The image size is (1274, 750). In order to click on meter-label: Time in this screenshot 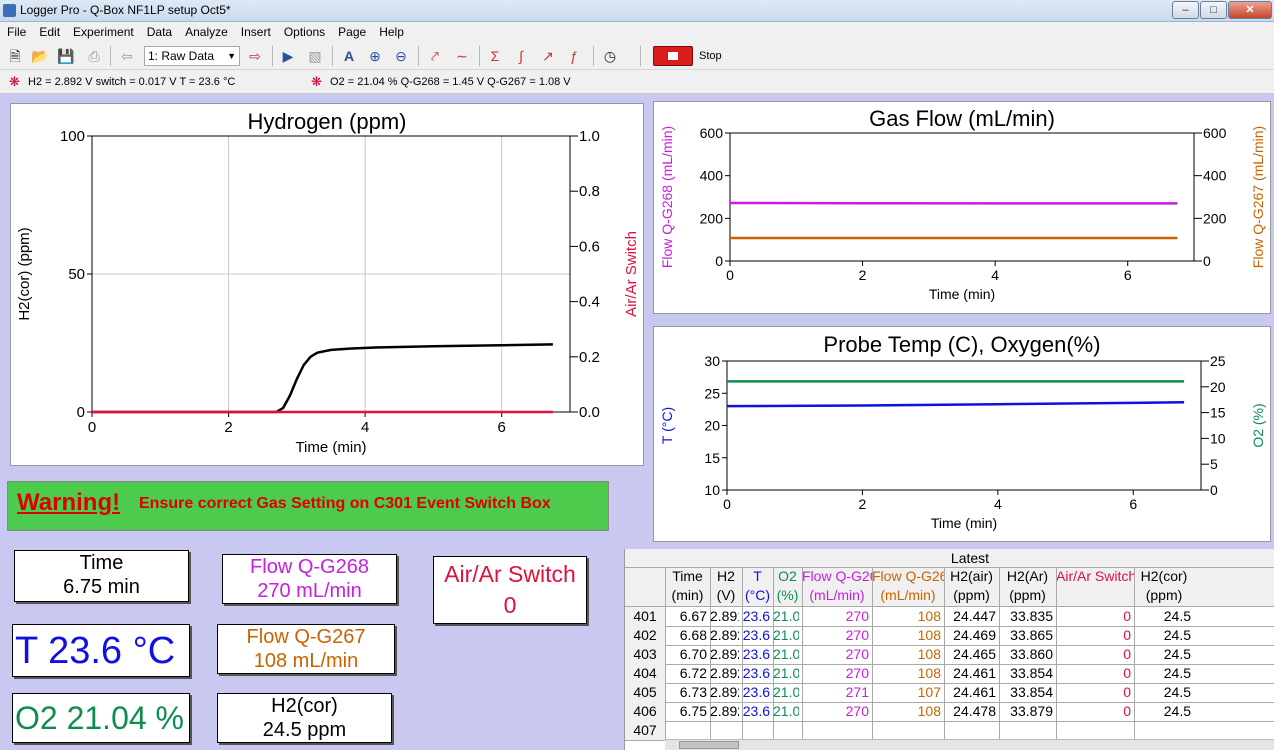, I will do `click(101, 563)`.